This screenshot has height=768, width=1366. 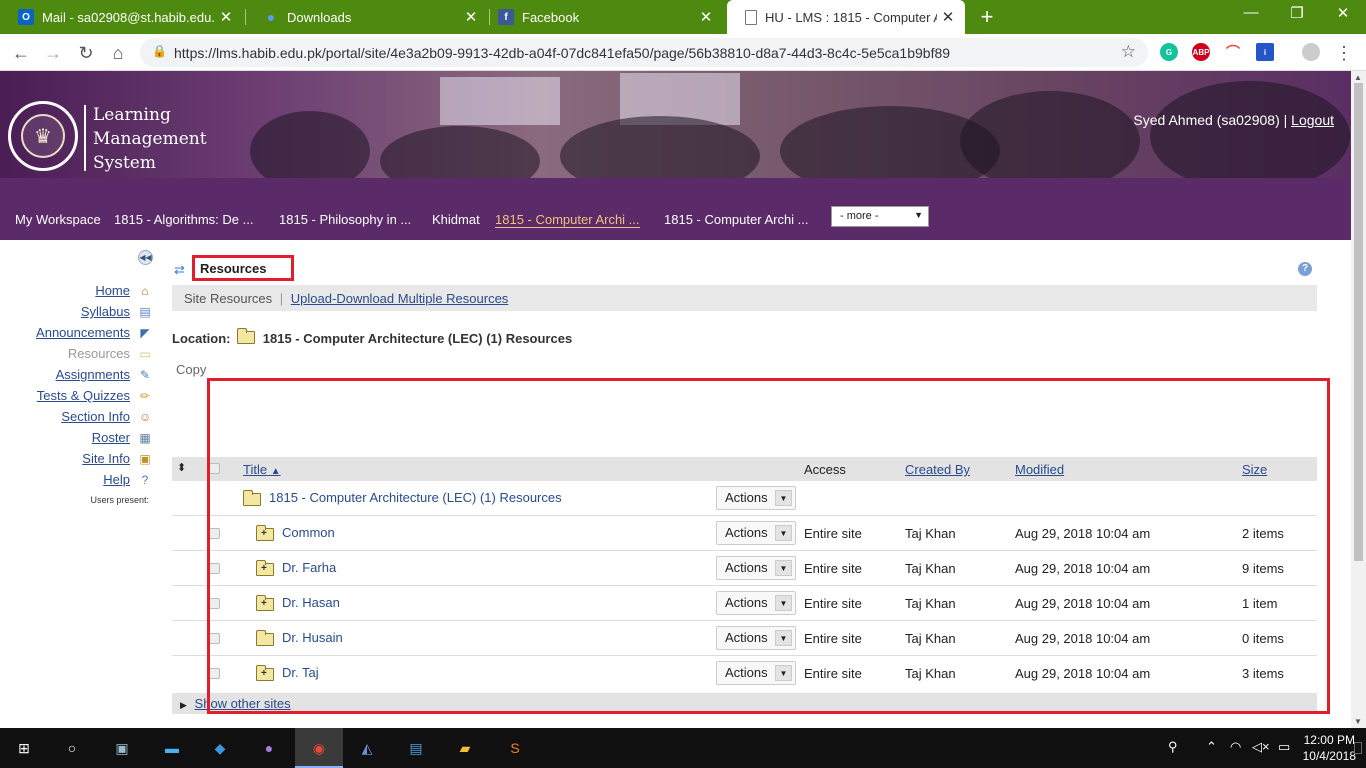 I want to click on collapse-menu-icon: ◀◀, so click(x=145, y=257).